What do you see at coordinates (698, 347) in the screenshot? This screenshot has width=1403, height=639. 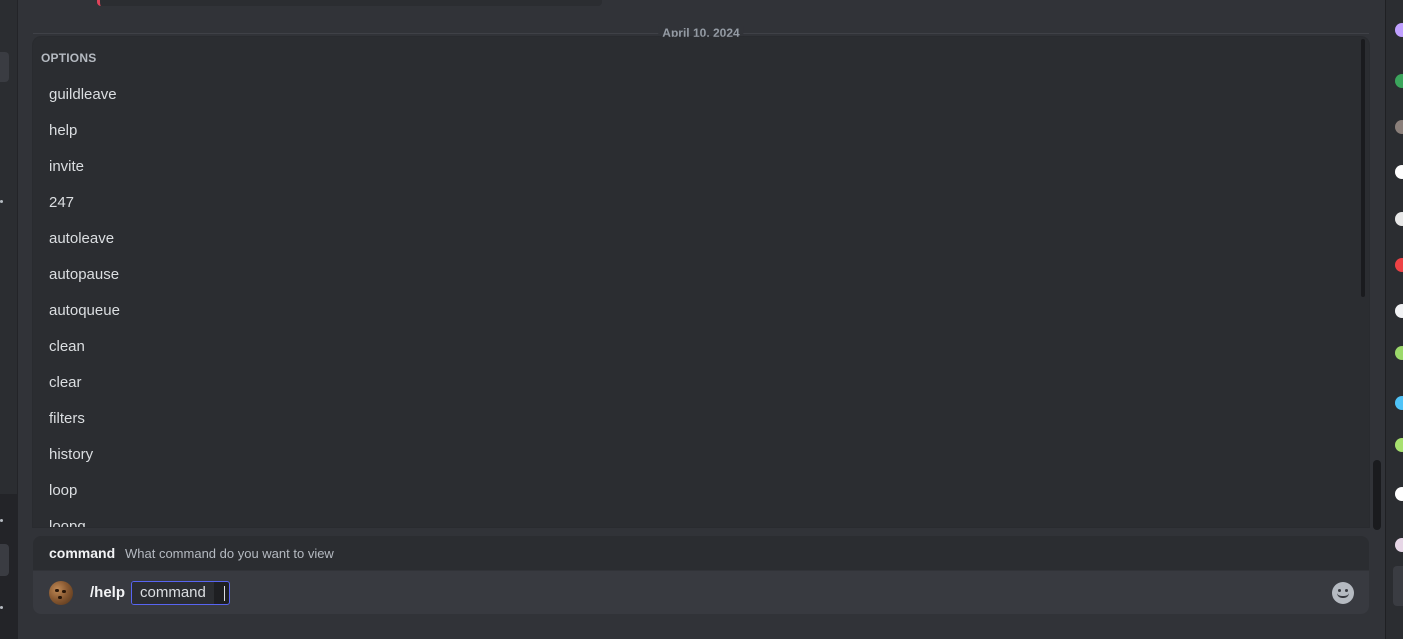 I see `option-item-clean: clean` at bounding box center [698, 347].